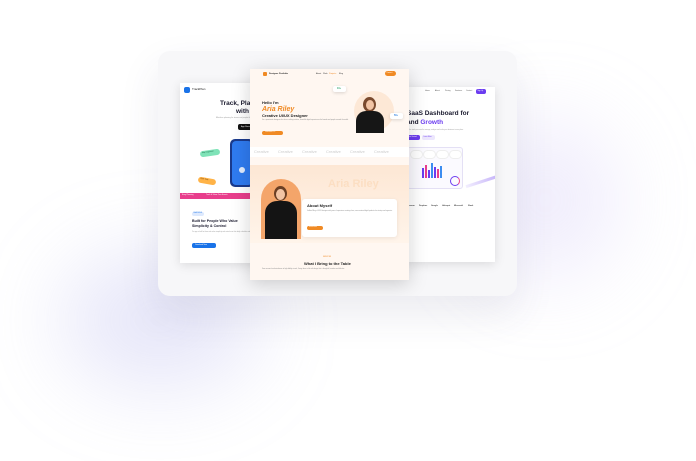 This screenshot has width=696, height=461. Describe the element at coordinates (242, 163) in the screenshot. I see `phone-screen` at that location.